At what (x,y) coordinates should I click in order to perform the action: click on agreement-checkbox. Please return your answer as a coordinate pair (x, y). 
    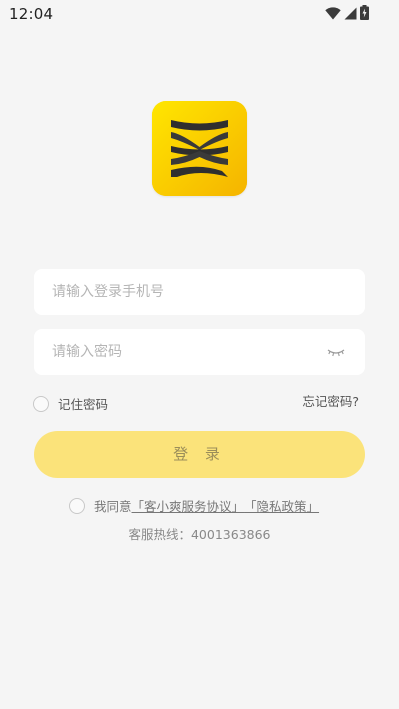
    Looking at the image, I should click on (77, 505).